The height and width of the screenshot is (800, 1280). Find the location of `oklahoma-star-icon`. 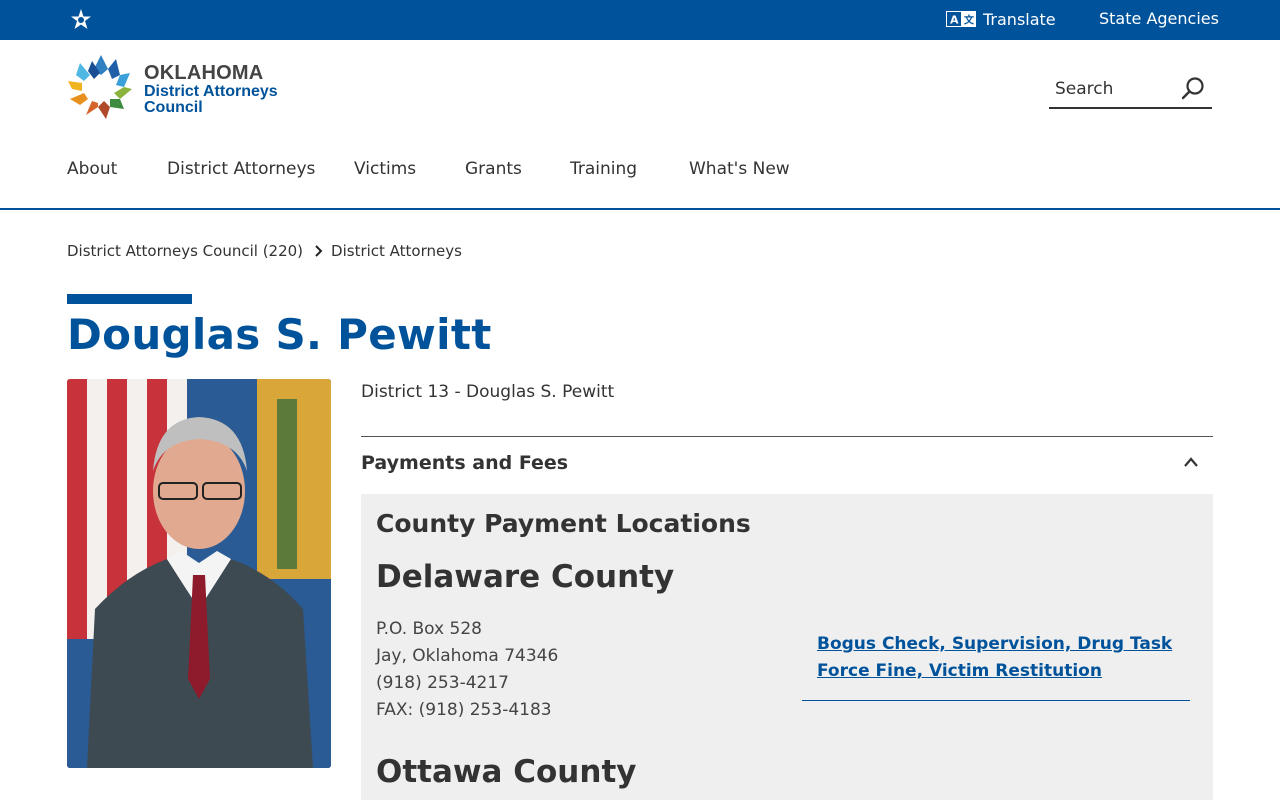

oklahoma-star-icon is located at coordinates (81, 20).